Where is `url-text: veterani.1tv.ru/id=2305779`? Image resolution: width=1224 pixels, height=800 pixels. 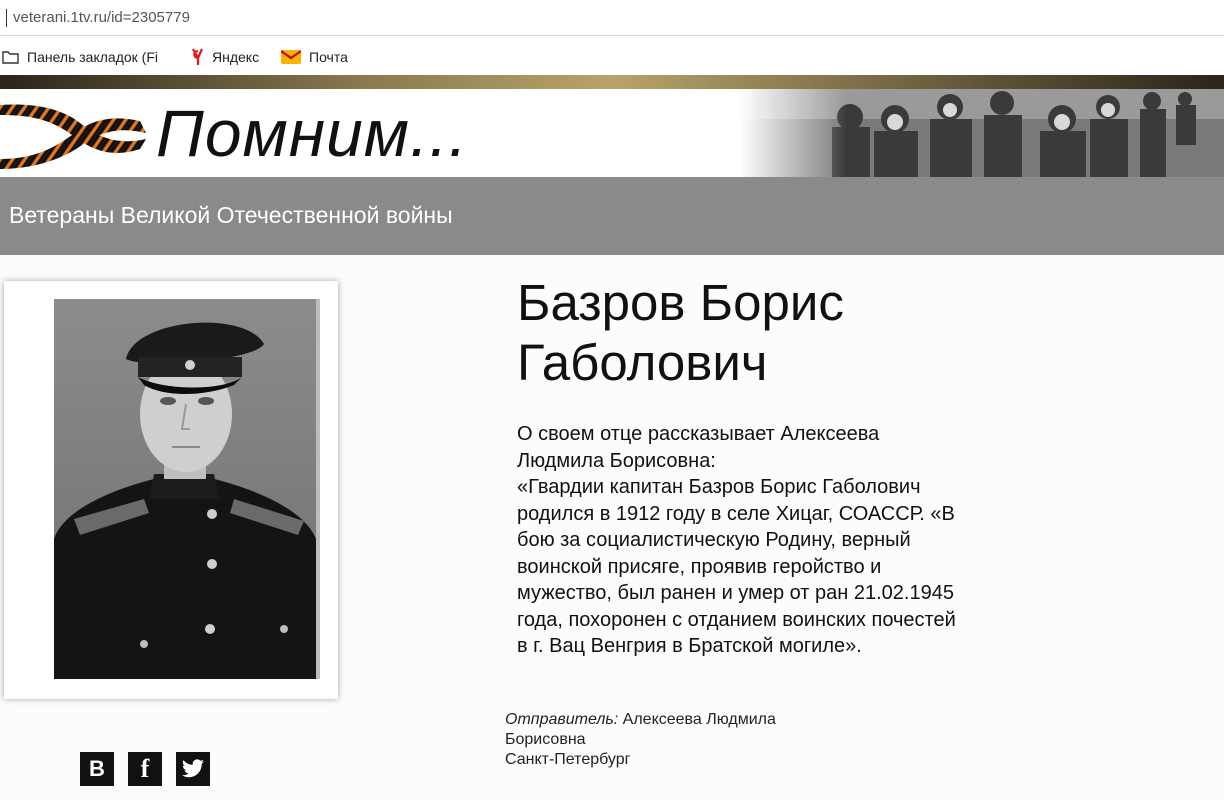 url-text: veterani.1tv.ru/id=2305779 is located at coordinates (101, 17).